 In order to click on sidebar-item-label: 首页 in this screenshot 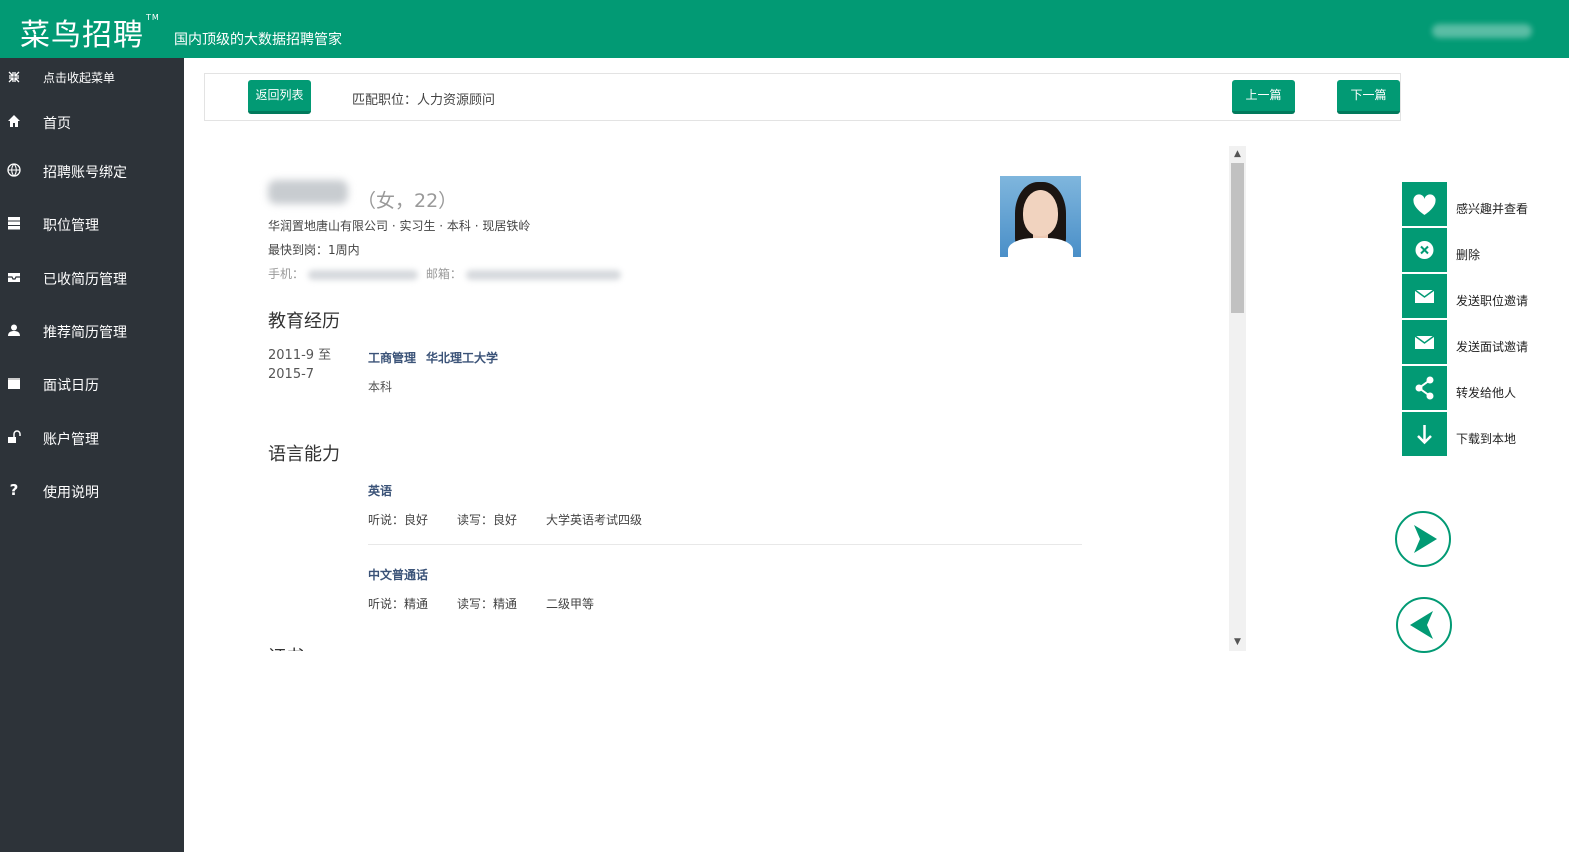, I will do `click(57, 124)`.